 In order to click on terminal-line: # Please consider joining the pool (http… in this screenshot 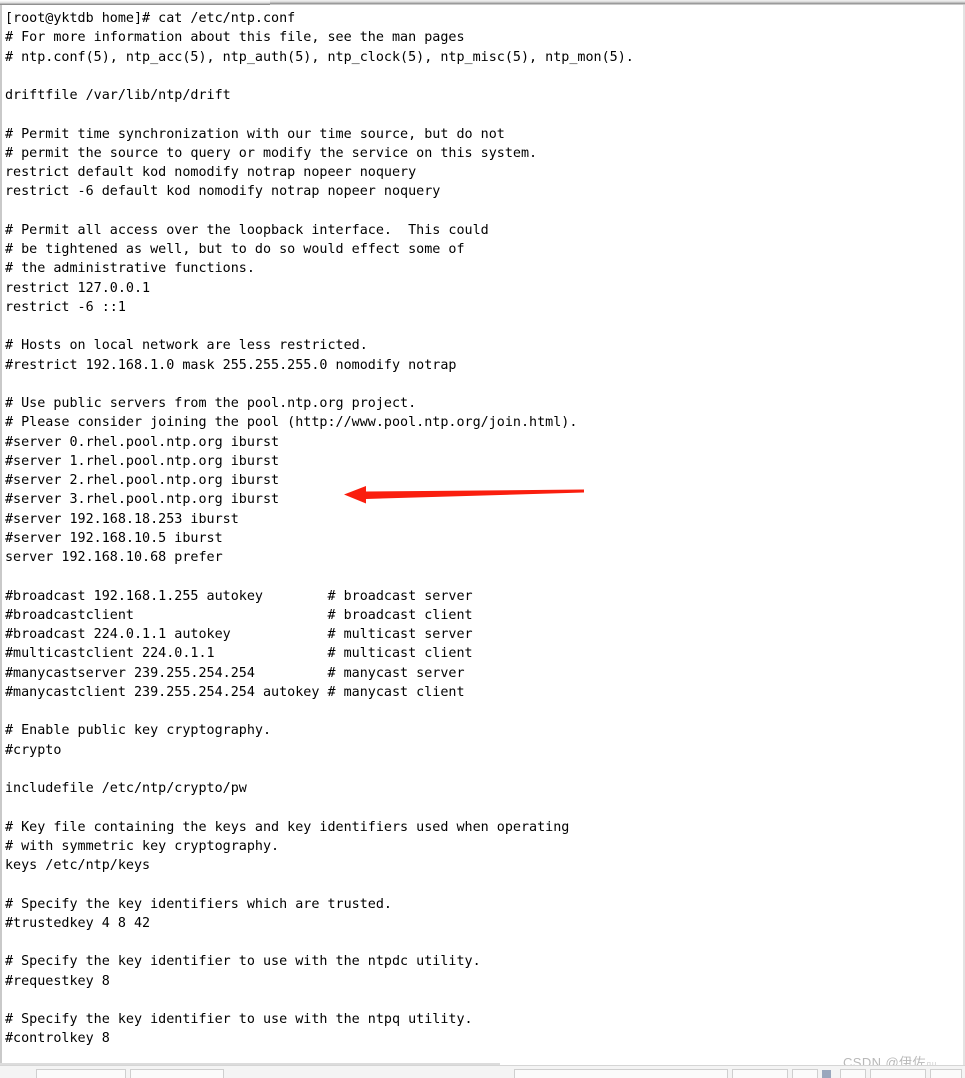, I will do `click(291, 423)`.